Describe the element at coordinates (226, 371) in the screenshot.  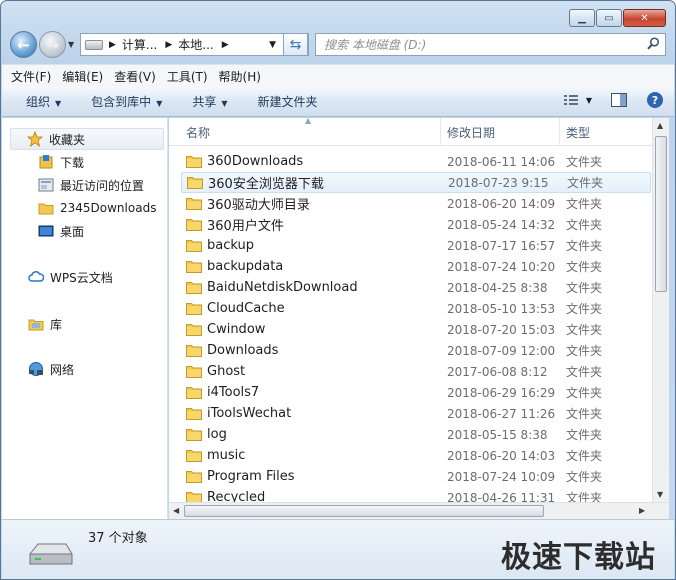
I see `file-name: Ghost` at that location.